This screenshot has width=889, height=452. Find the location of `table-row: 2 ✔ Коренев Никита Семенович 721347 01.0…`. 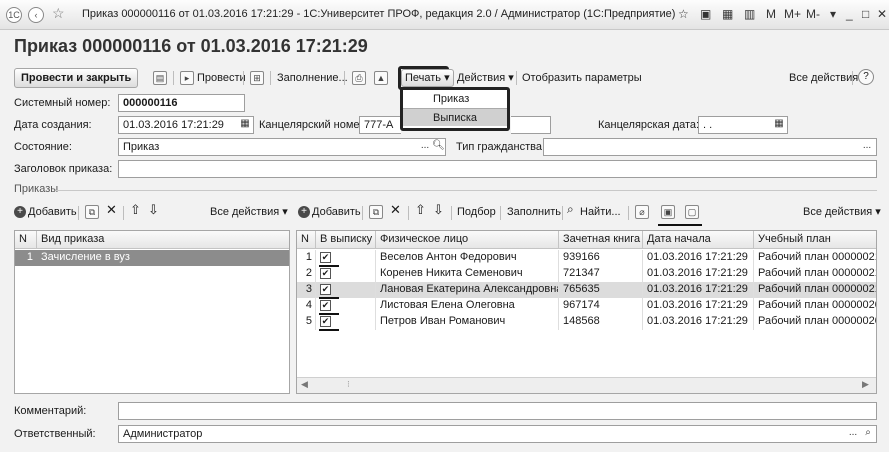

table-row: 2 ✔ Коренев Никита Семенович 721347 01.0… is located at coordinates (586, 274).